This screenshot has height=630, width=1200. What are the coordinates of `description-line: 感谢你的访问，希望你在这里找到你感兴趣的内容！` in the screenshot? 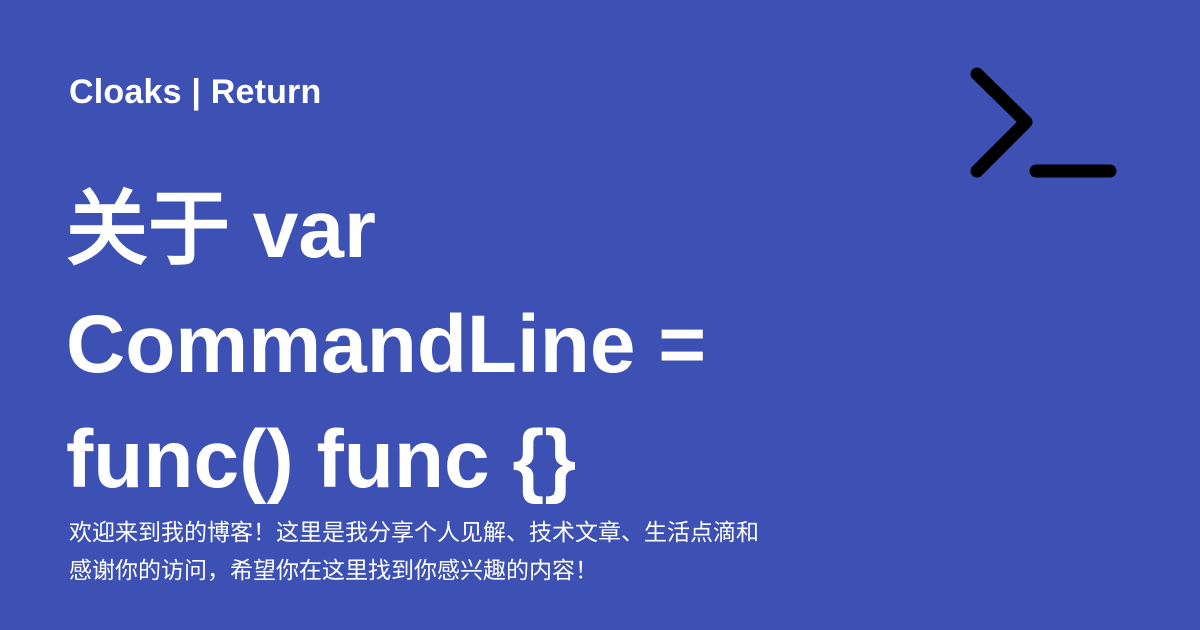 It's located at (333, 571).